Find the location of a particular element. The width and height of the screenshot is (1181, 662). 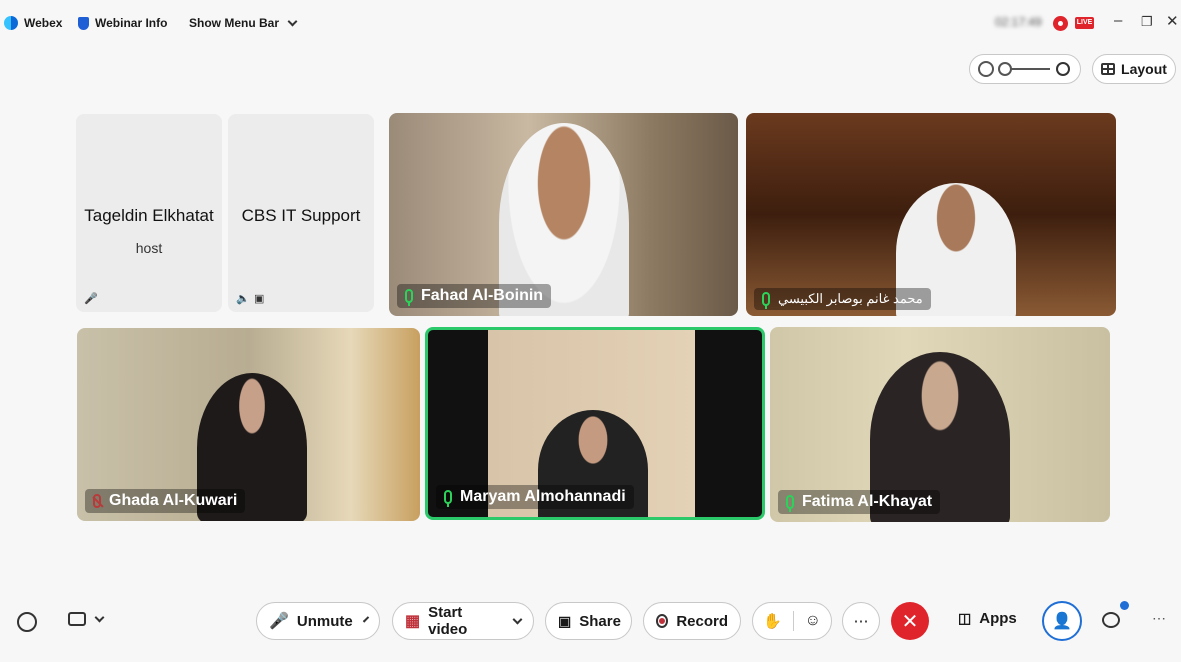

layout-label: Layout is located at coordinates (1144, 69).